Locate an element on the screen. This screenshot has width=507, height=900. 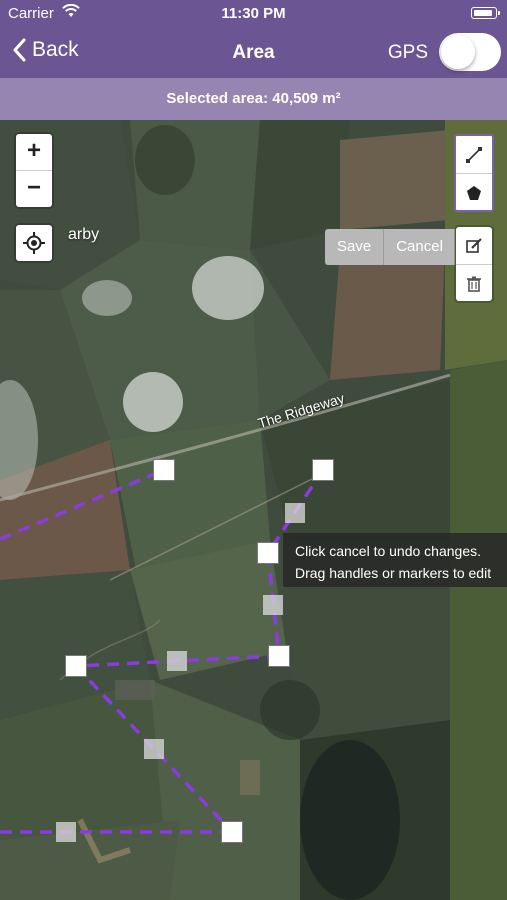
edit-toolbar is located at coordinates (474, 264).